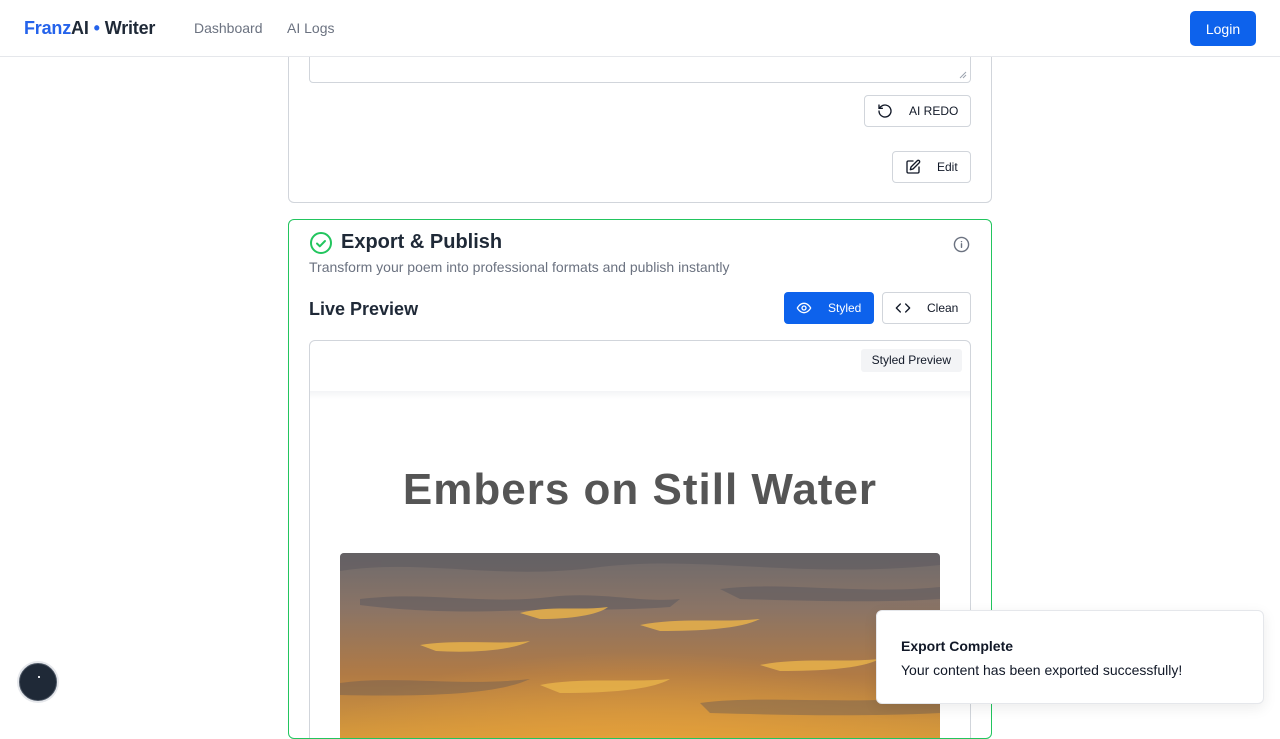 The width and height of the screenshot is (1280, 739). What do you see at coordinates (804, 308) in the screenshot?
I see `eye-icon` at bounding box center [804, 308].